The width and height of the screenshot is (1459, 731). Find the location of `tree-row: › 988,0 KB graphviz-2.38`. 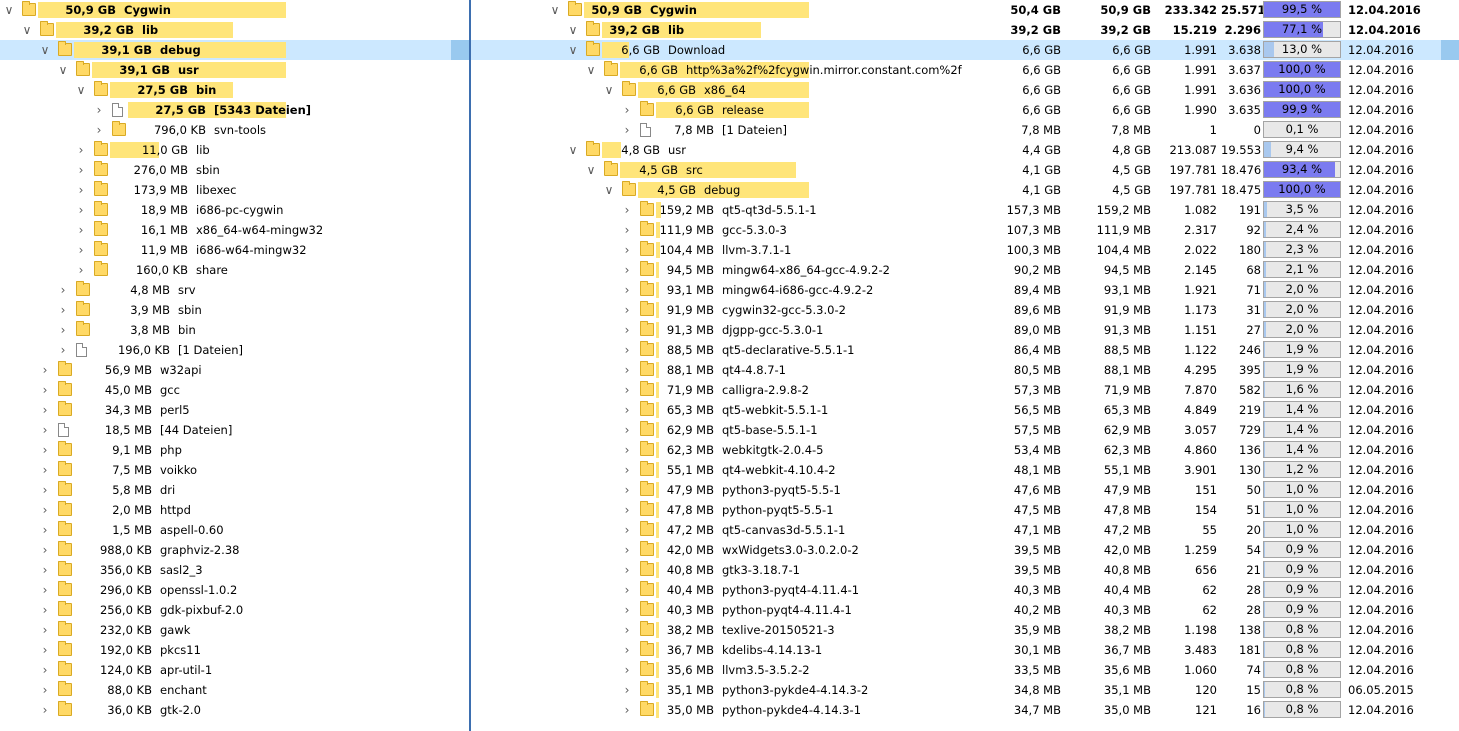

tree-row: › 988,0 KB graphviz-2.38 is located at coordinates (234, 550).